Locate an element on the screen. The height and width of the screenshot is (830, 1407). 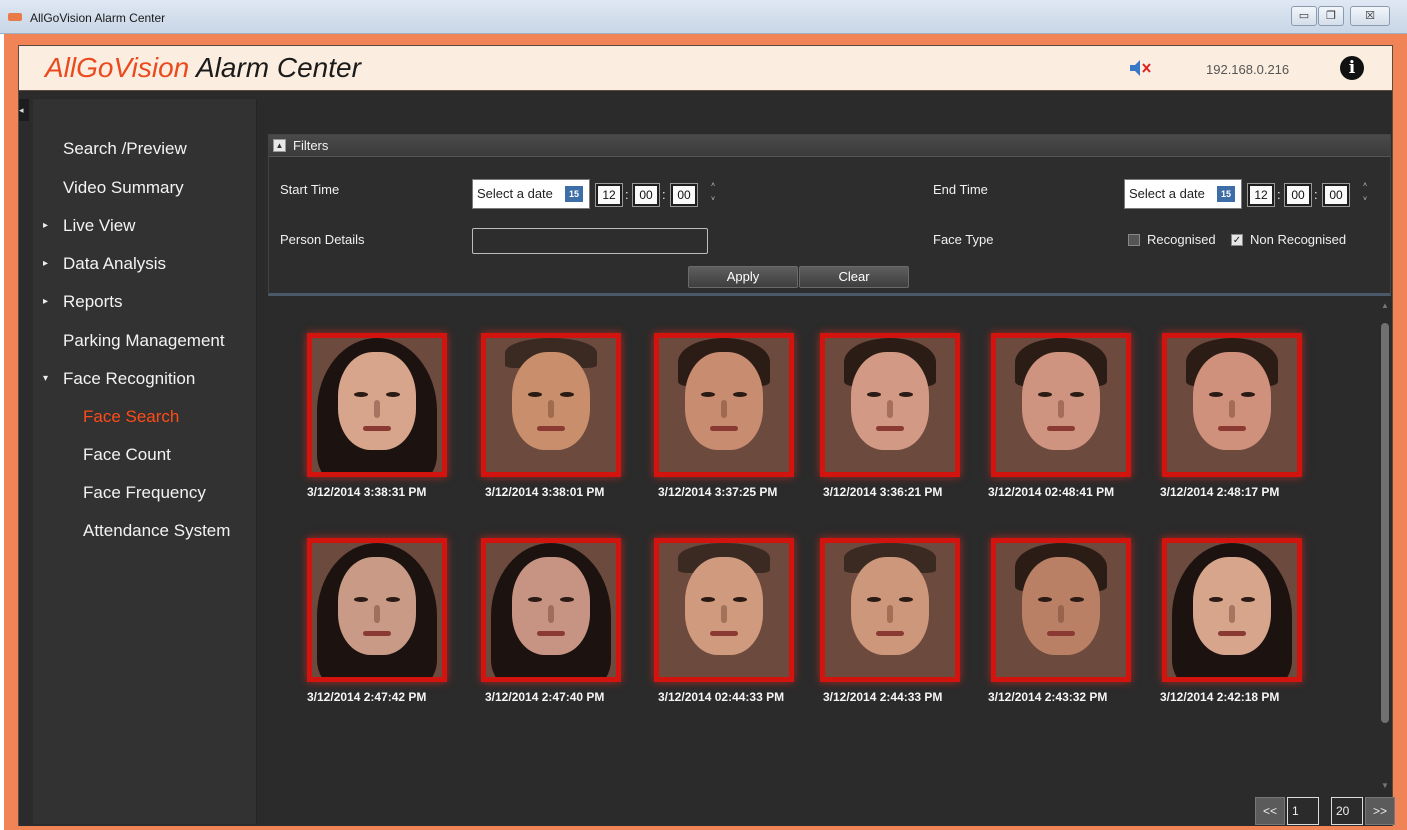
end-minute-field: 00 is located at coordinates (1298, 195).